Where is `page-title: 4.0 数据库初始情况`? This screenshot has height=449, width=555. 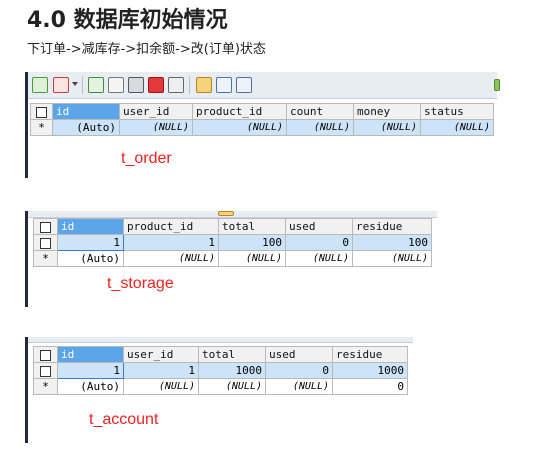 page-title: 4.0 数据库初始情况 is located at coordinates (127, 20).